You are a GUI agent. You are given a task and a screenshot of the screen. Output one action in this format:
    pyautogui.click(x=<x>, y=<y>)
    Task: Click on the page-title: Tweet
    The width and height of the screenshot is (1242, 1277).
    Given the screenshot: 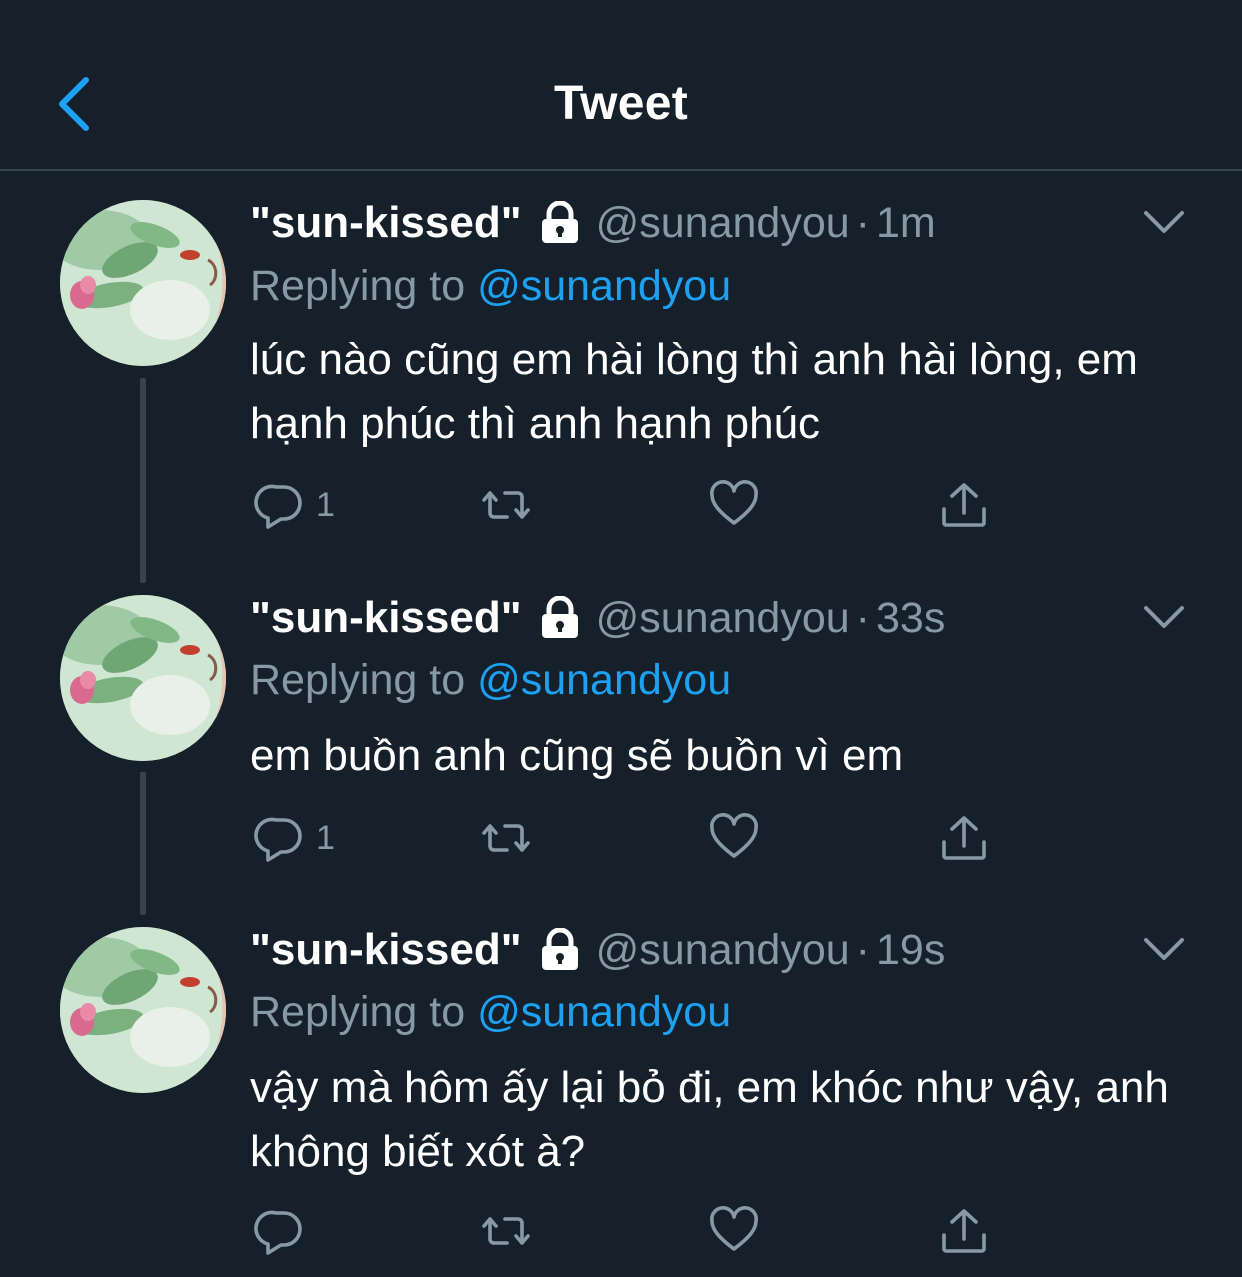 What is the action you would take?
    pyautogui.click(x=621, y=103)
    